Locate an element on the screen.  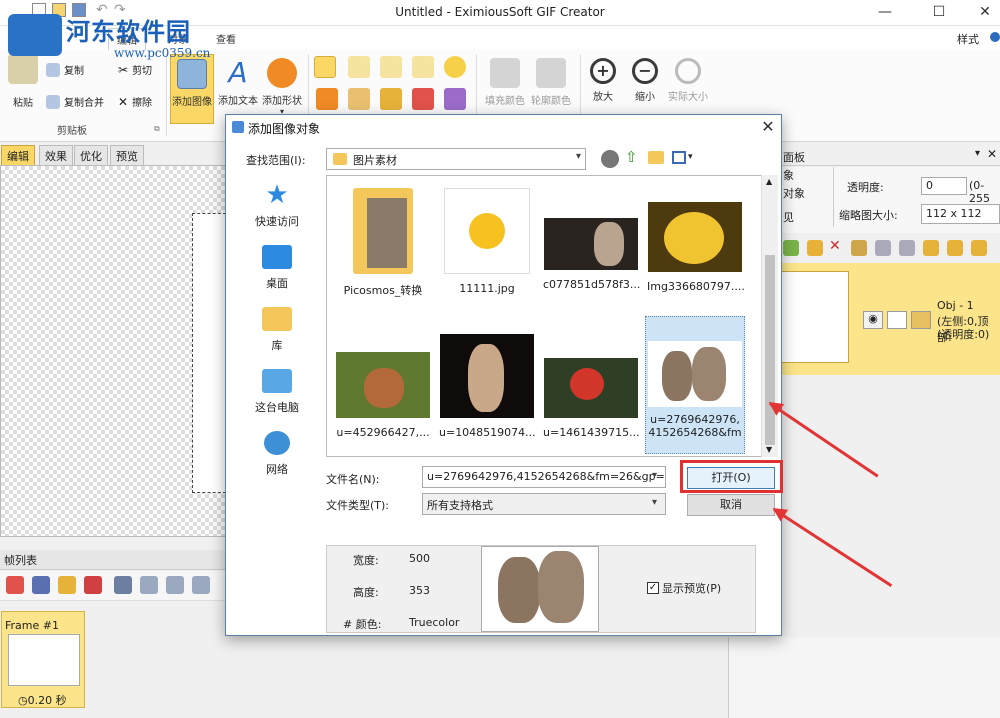
image-colors: Truecolor is located at coordinates (434, 622).